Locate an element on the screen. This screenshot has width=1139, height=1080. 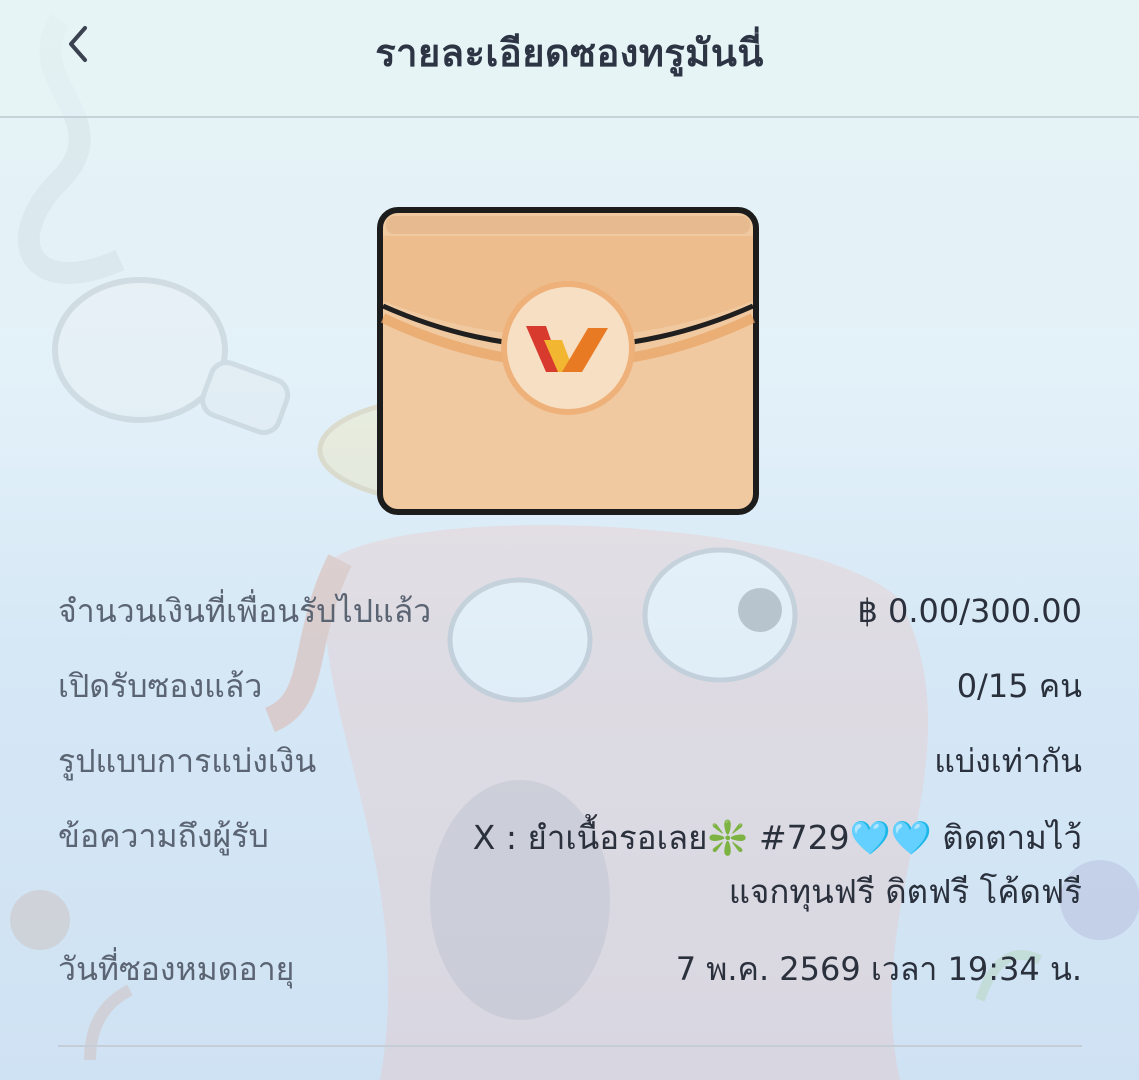
message-line-1: X : ยำเนื้อรอเลย❇️ #729🩵🩵 ติดตามไว้ is located at coordinates (777, 837).